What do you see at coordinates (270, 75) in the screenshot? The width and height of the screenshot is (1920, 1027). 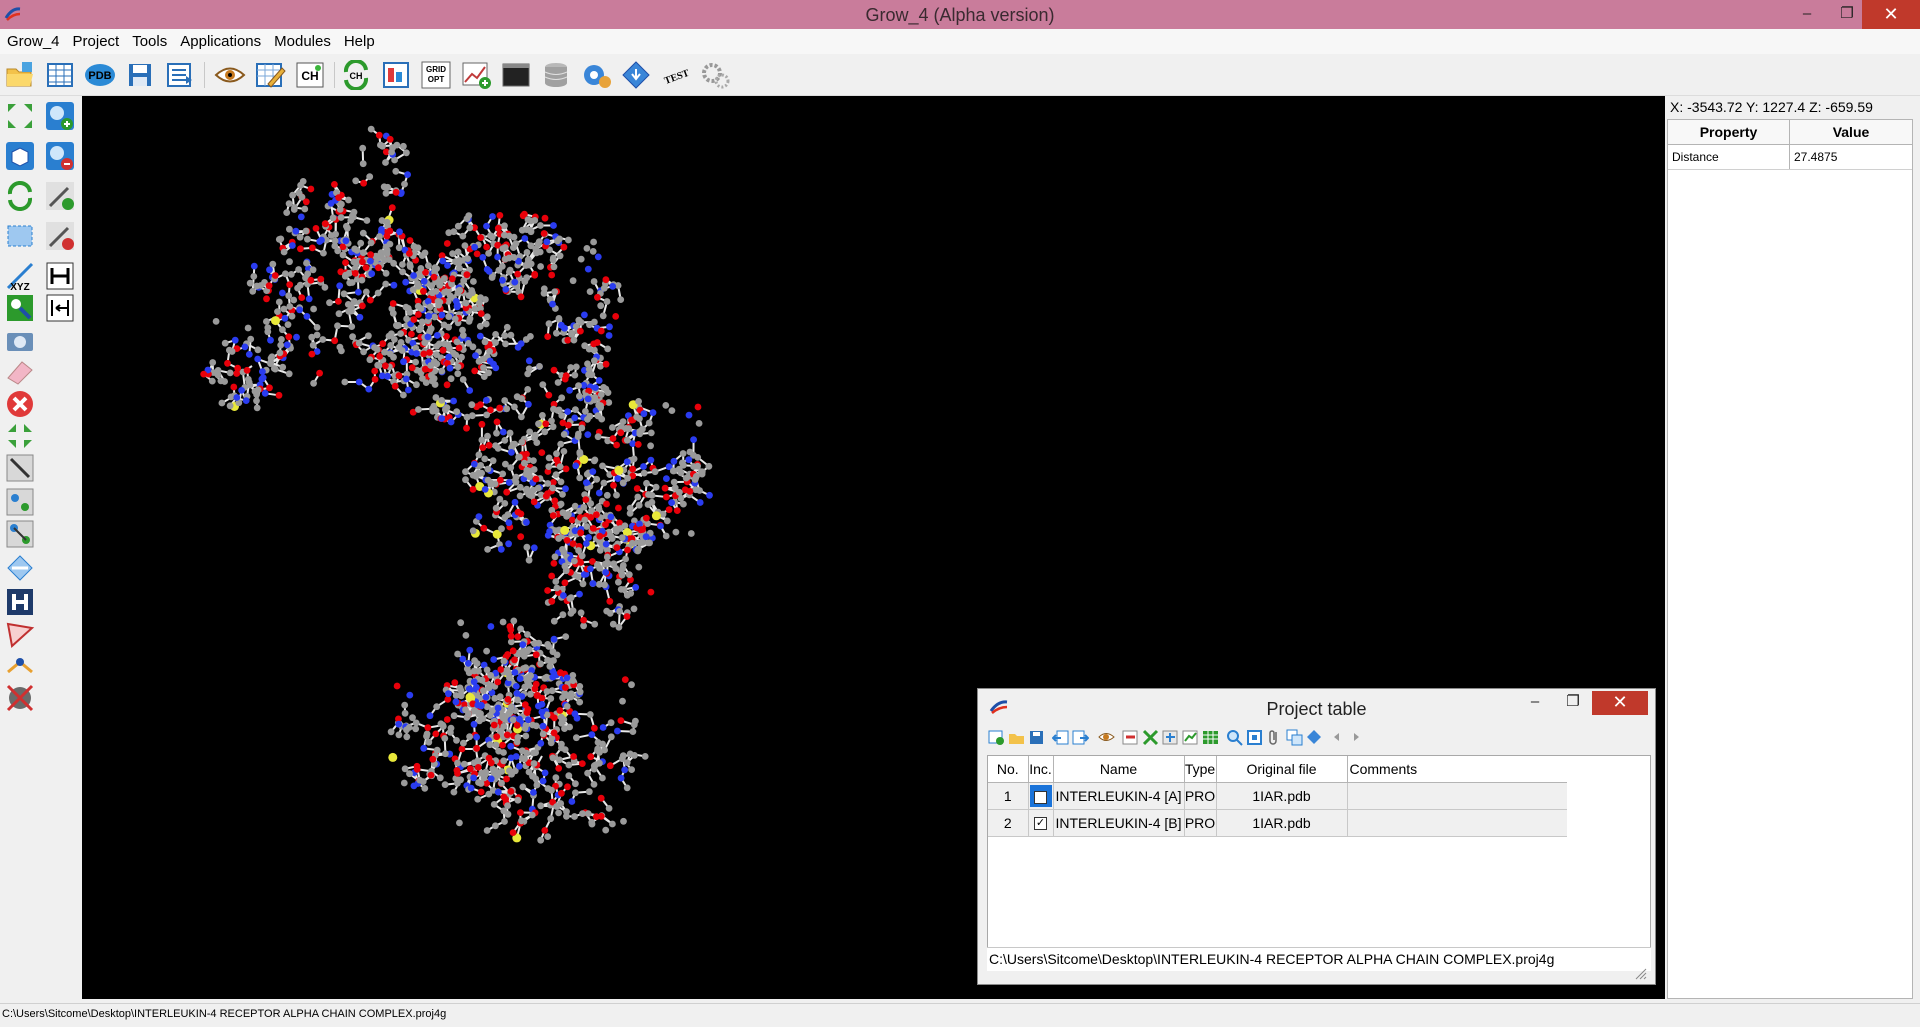 I see `edit-table-icon` at bounding box center [270, 75].